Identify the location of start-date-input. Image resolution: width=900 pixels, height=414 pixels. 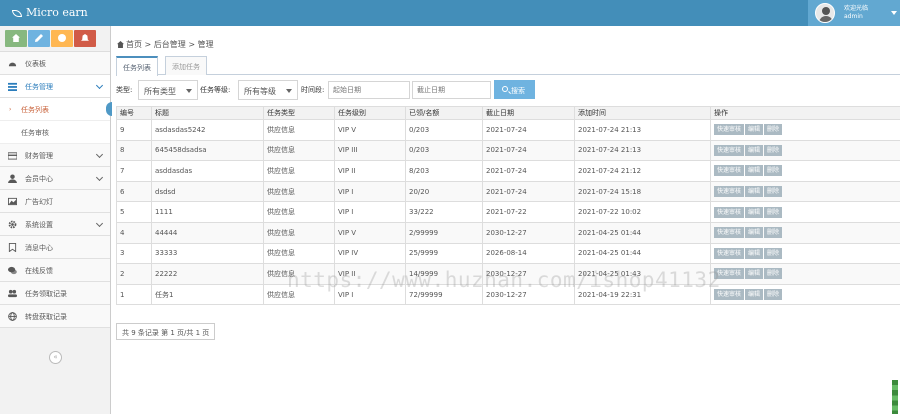
(369, 90).